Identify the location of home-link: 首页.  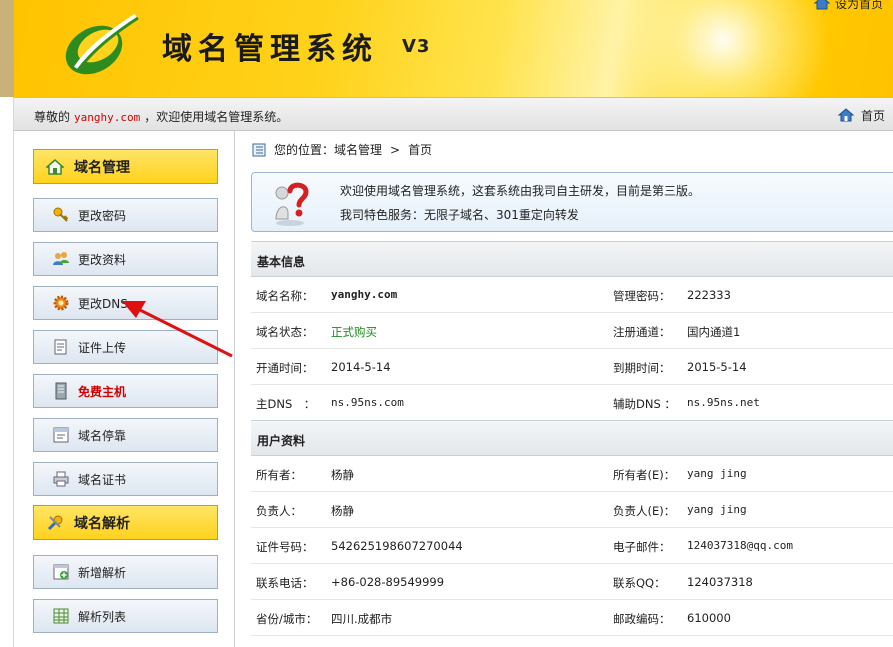
(861, 115).